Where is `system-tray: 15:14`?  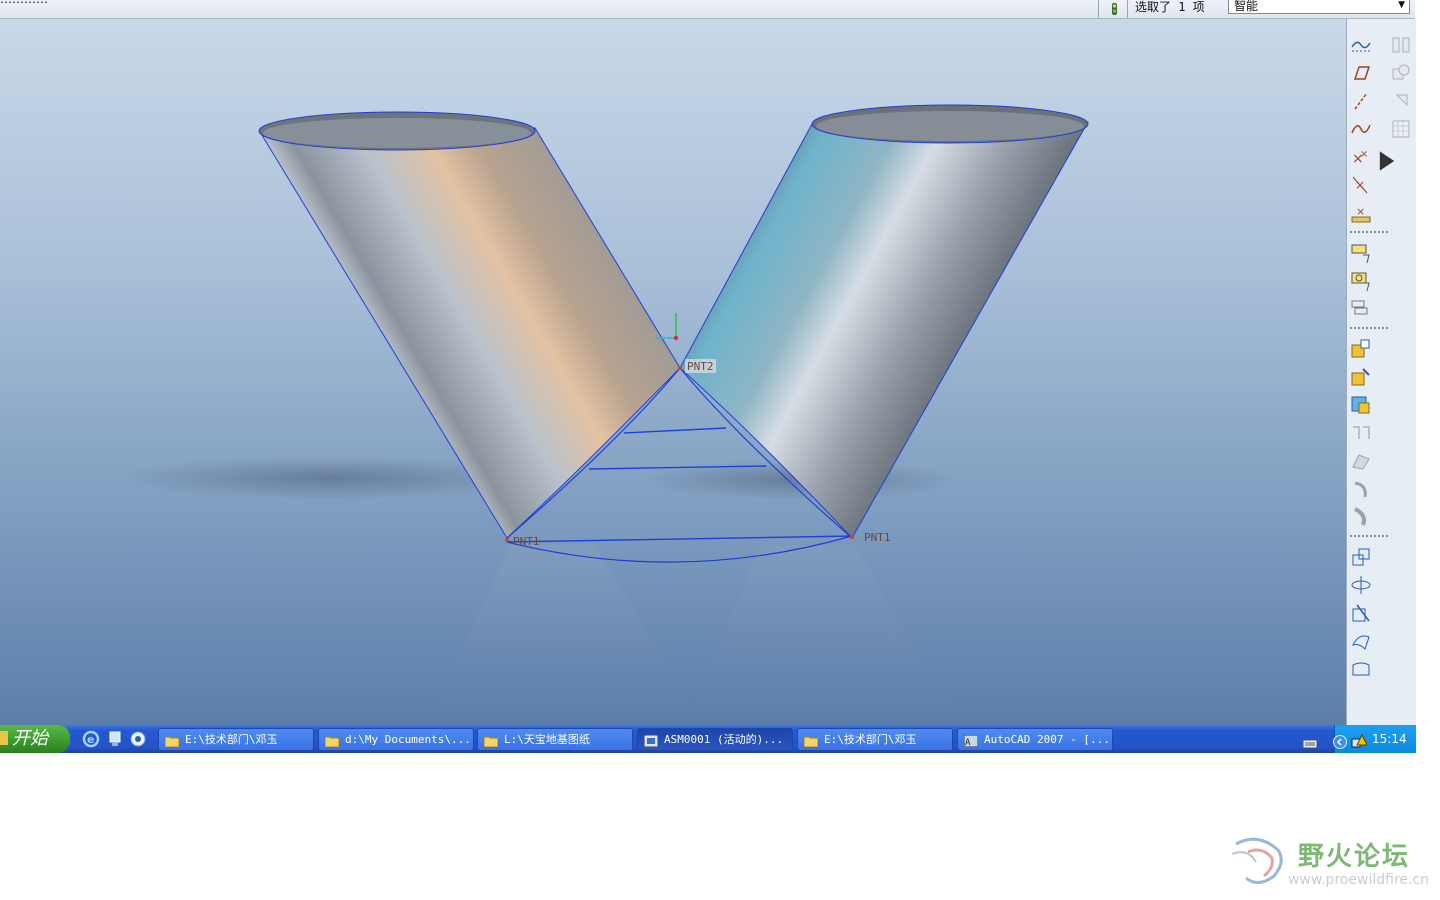
system-tray: 15:14 is located at coordinates (1359, 739).